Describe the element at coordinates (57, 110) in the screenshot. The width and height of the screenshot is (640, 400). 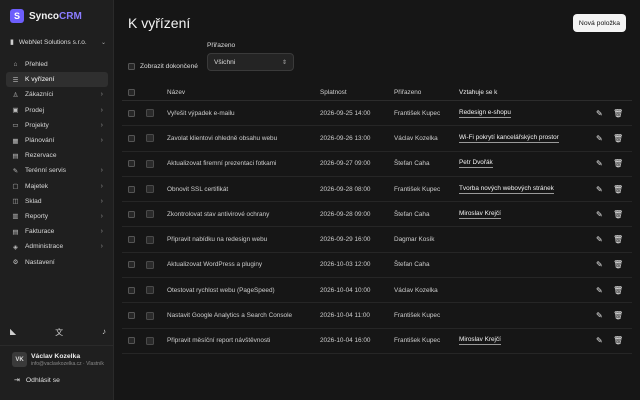
I see `sidebar-item-cart: ▣ Prodej ›` at that location.